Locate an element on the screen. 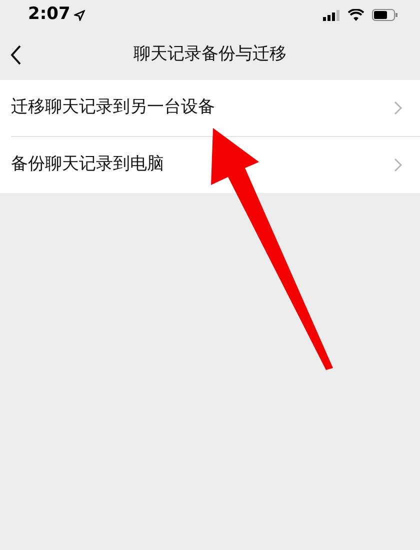 This screenshot has height=550, width=420. menu-item-label: 备份聊天记录到电脑 is located at coordinates (87, 164).